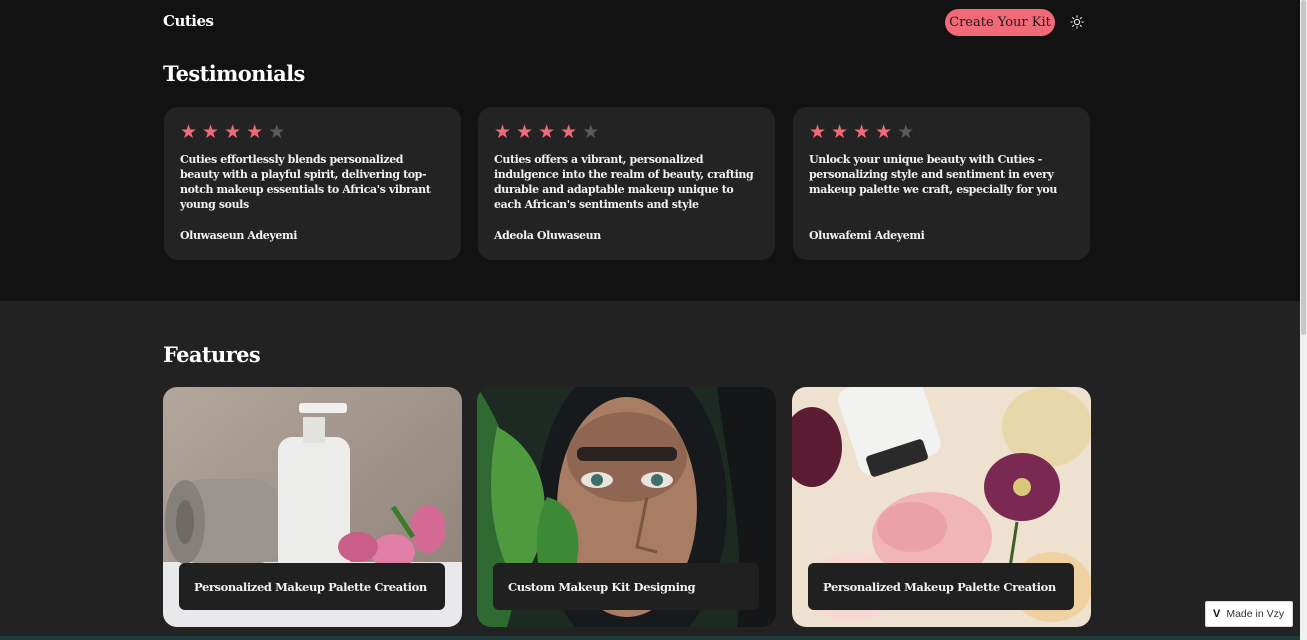 The height and width of the screenshot is (640, 1307). I want to click on badge-label: Made in Vzy, so click(1255, 614).